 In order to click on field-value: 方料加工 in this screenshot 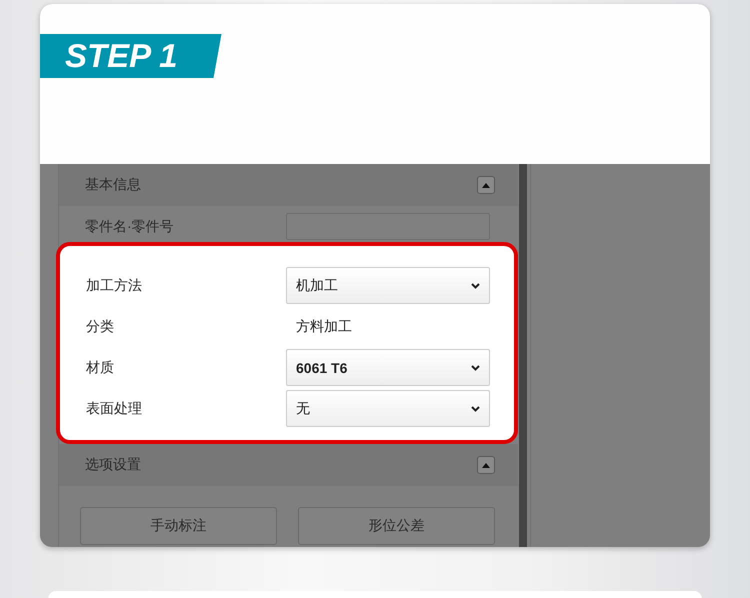, I will do `click(324, 327)`.